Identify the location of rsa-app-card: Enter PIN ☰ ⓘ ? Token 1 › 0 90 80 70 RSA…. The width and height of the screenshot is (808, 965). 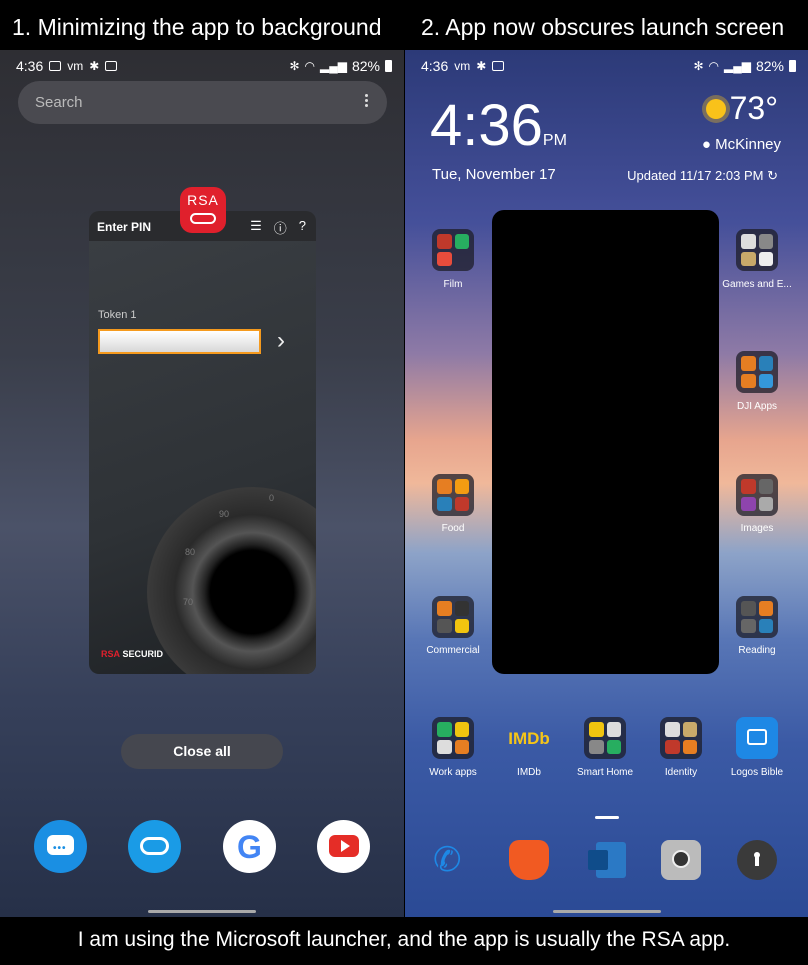
(202, 442).